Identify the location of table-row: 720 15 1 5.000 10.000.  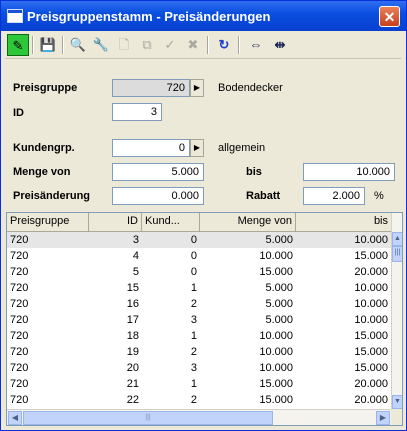
(199, 288).